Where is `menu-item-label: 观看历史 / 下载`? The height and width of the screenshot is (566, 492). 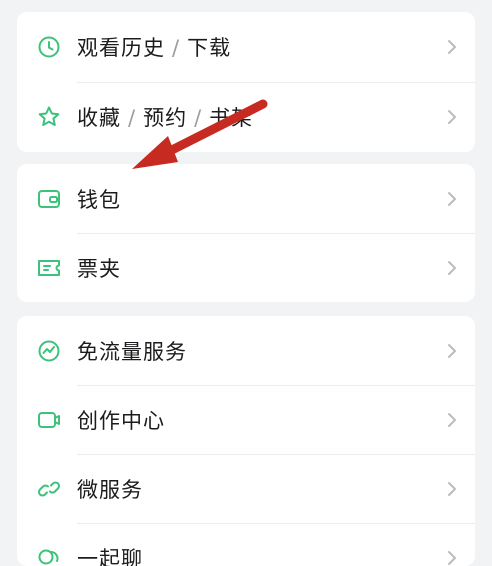
menu-item-label: 观看历史 / 下载 is located at coordinates (154, 47).